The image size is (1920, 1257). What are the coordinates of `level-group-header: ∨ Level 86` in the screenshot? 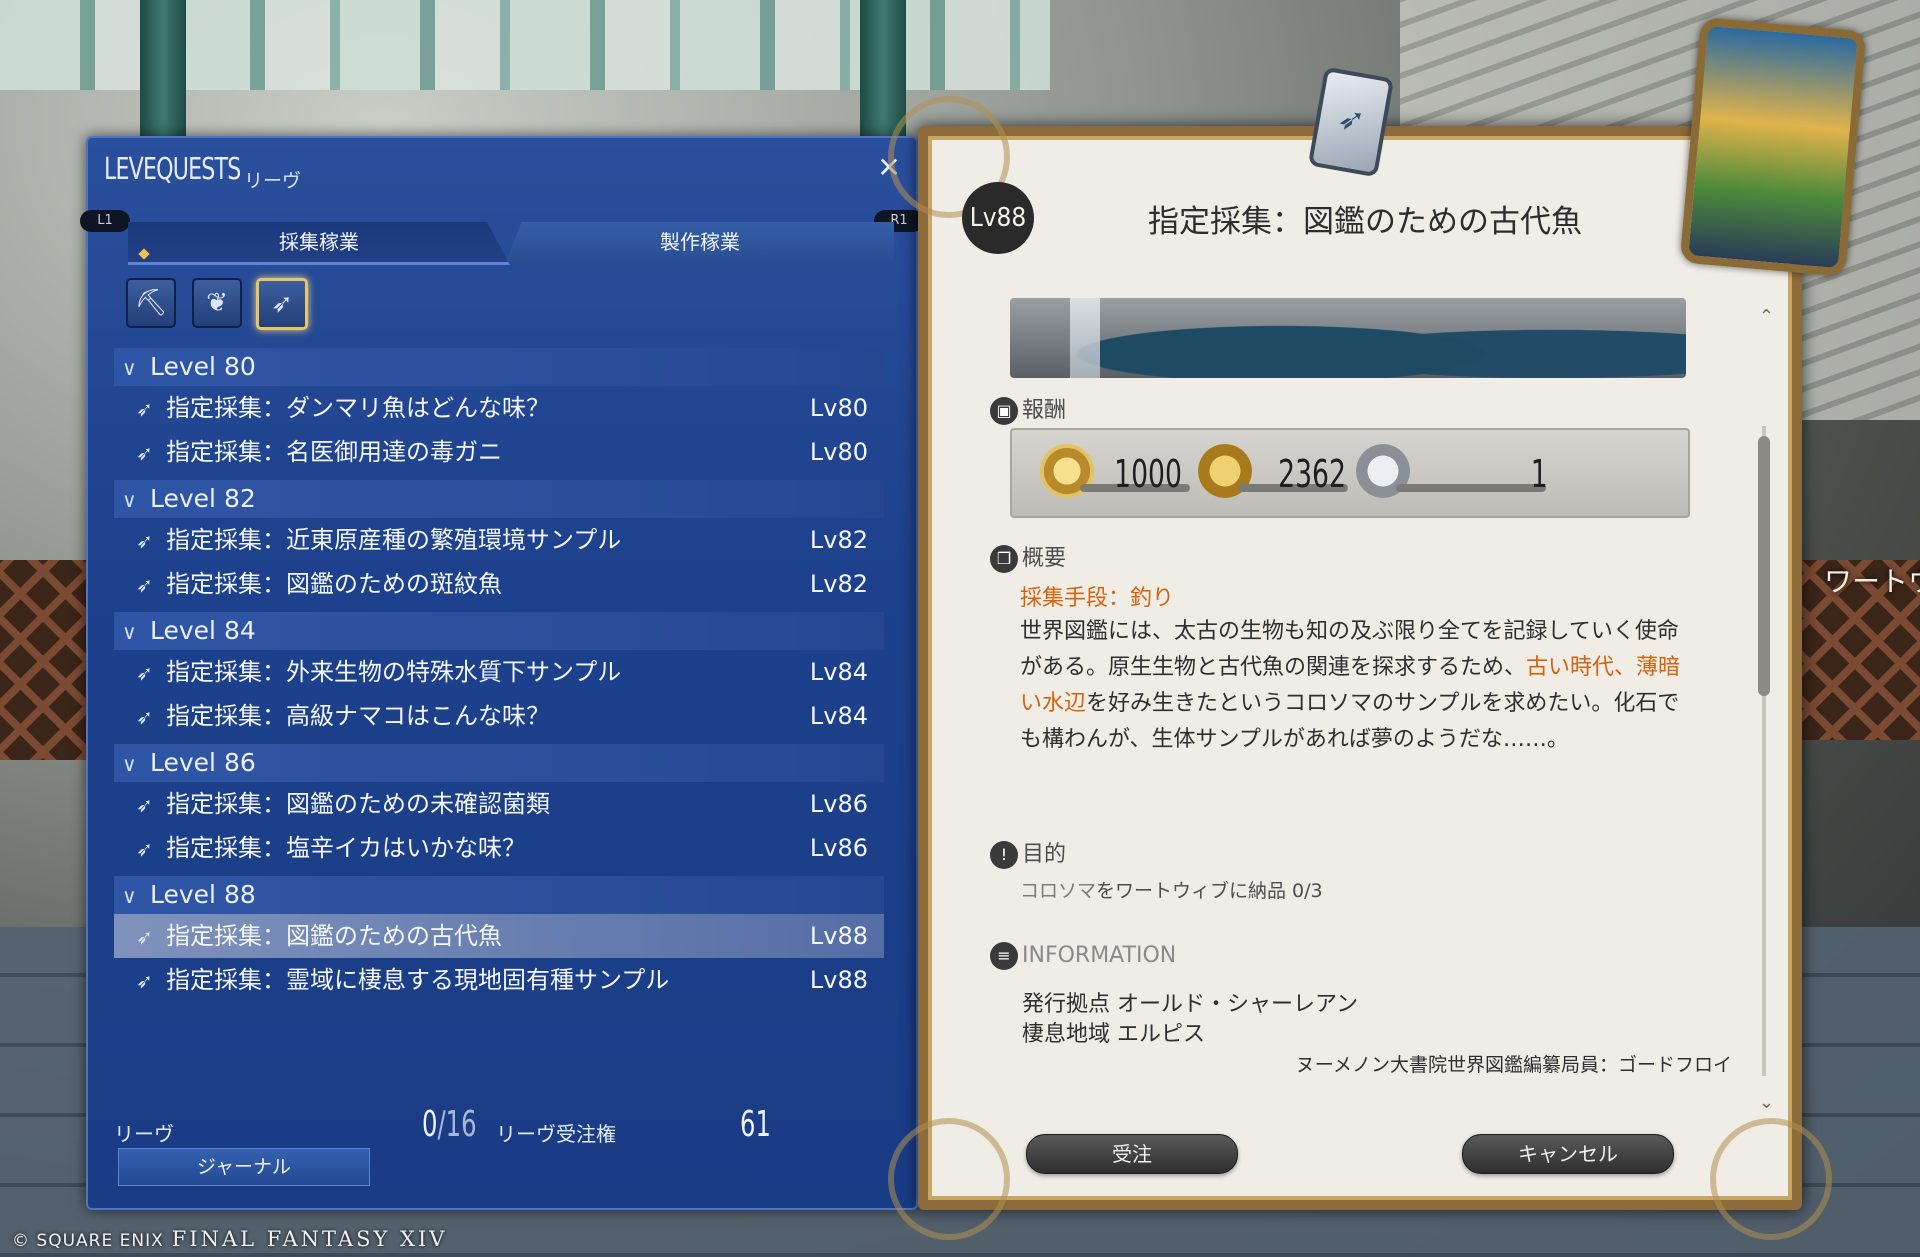 It's located at (499, 763).